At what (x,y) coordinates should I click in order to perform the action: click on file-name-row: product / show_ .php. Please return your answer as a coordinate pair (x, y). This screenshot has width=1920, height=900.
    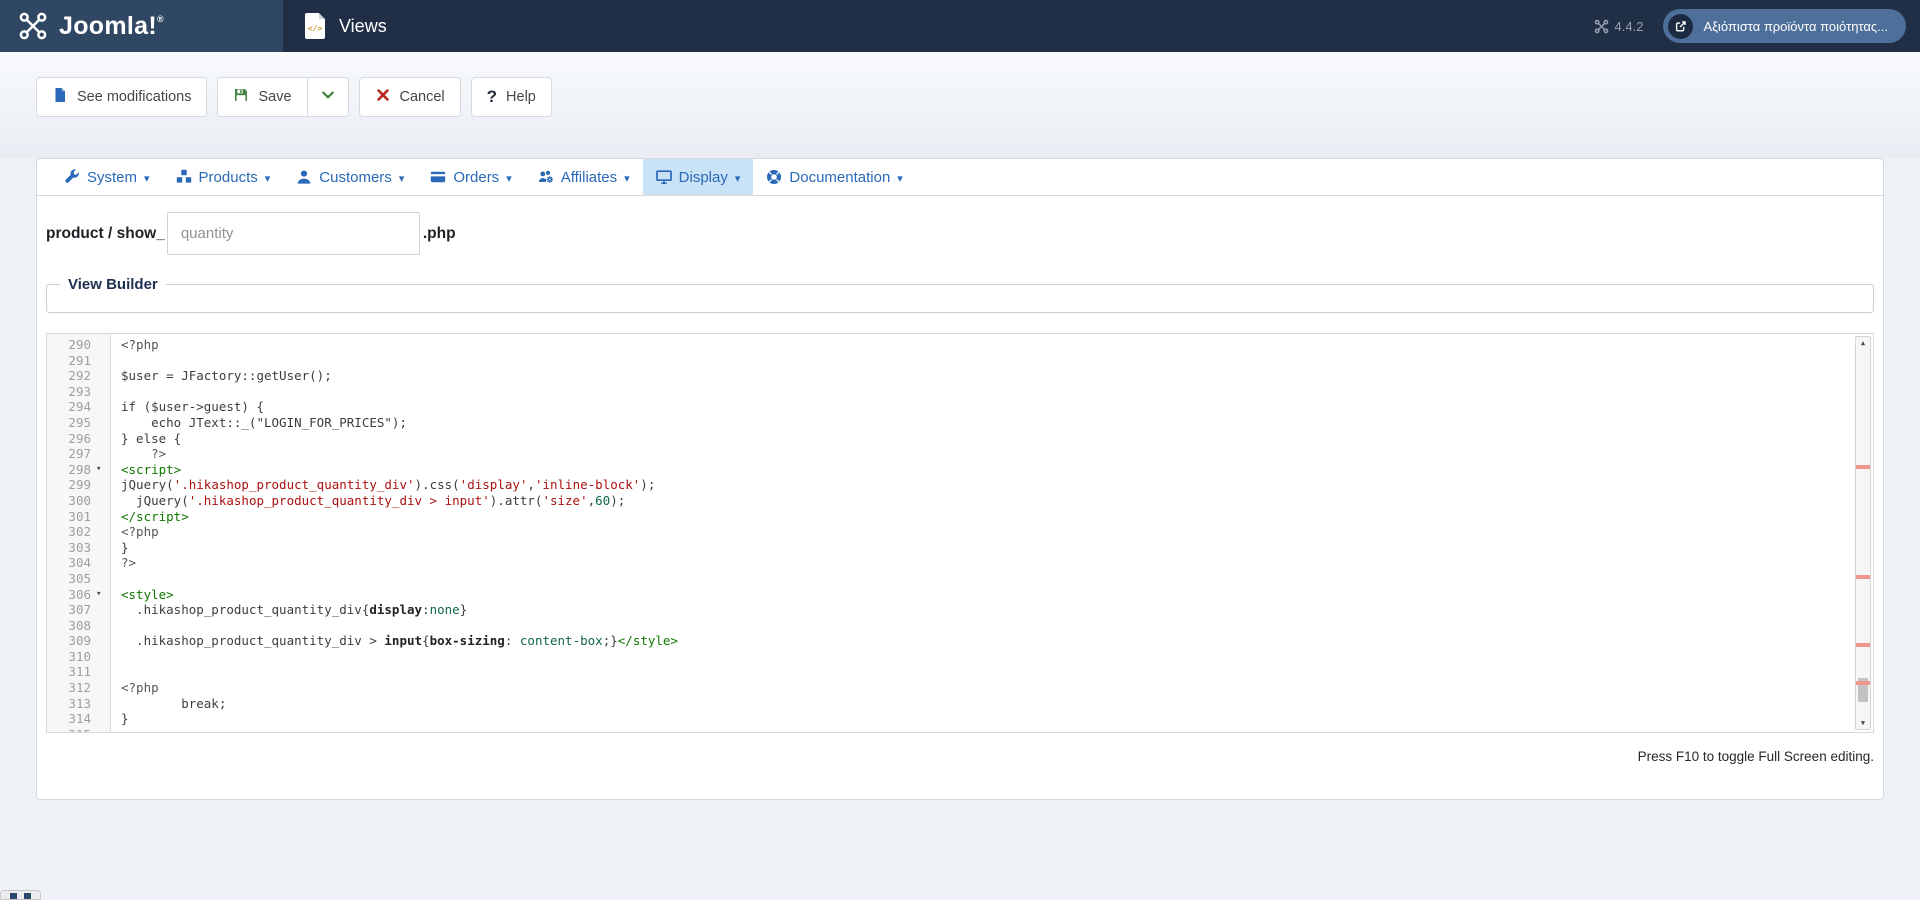
    Looking at the image, I should click on (964, 233).